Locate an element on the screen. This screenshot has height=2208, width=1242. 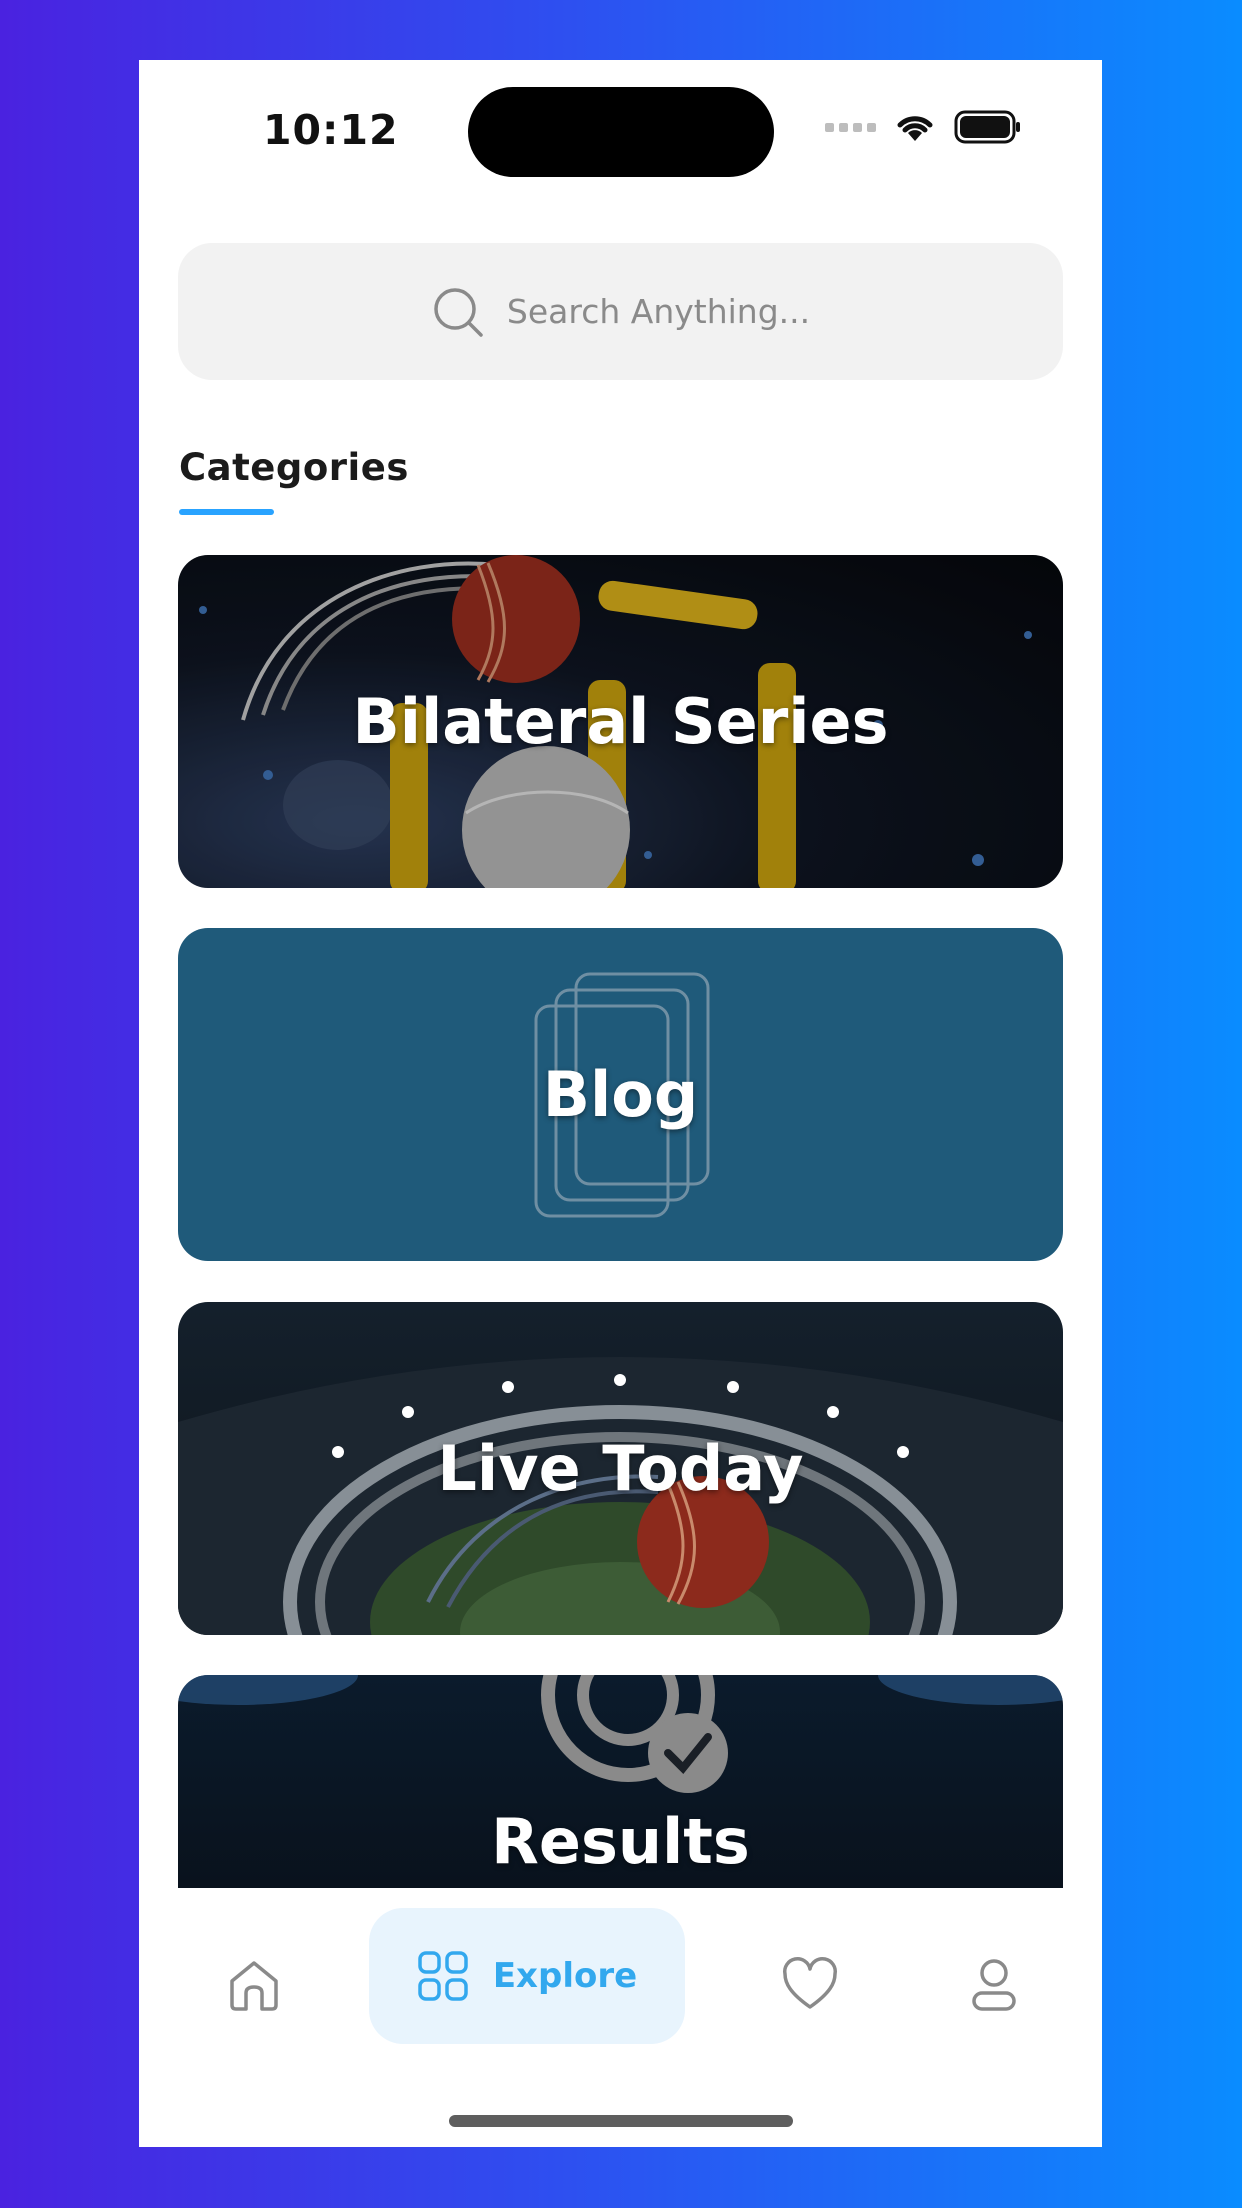
categories-heading: Categories is located at coordinates (294, 467).